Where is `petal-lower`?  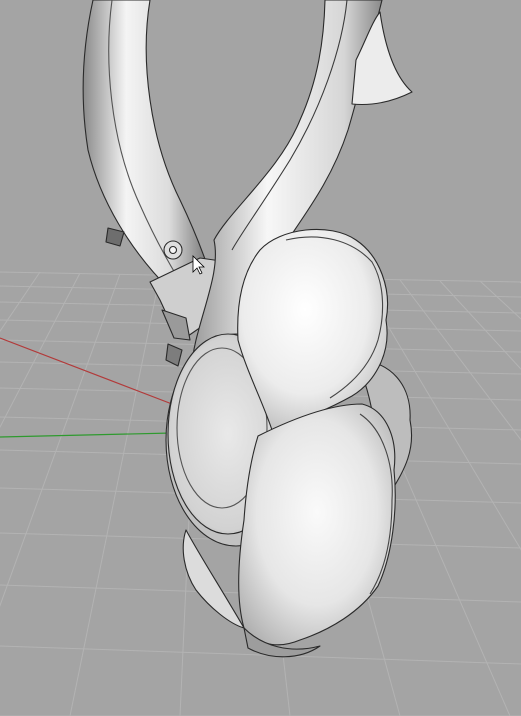
petal-lower is located at coordinates (317, 524).